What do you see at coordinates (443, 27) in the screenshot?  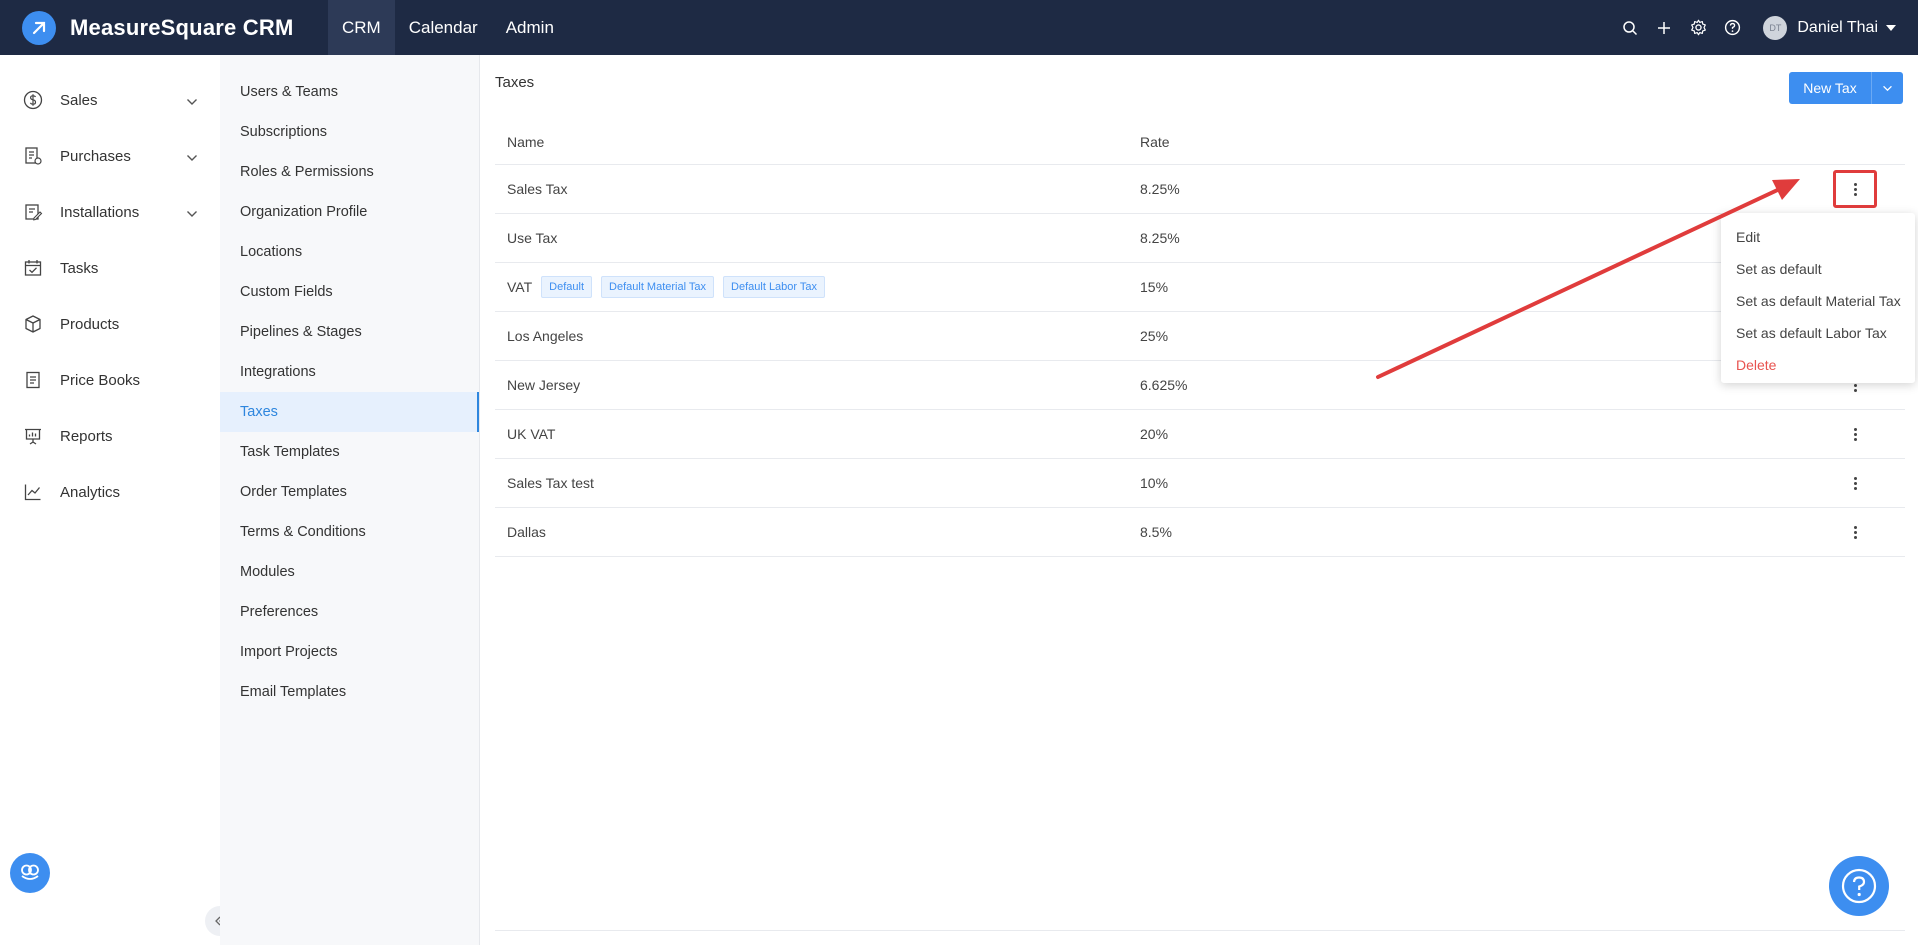 I see `nav-calendar: Calendar` at bounding box center [443, 27].